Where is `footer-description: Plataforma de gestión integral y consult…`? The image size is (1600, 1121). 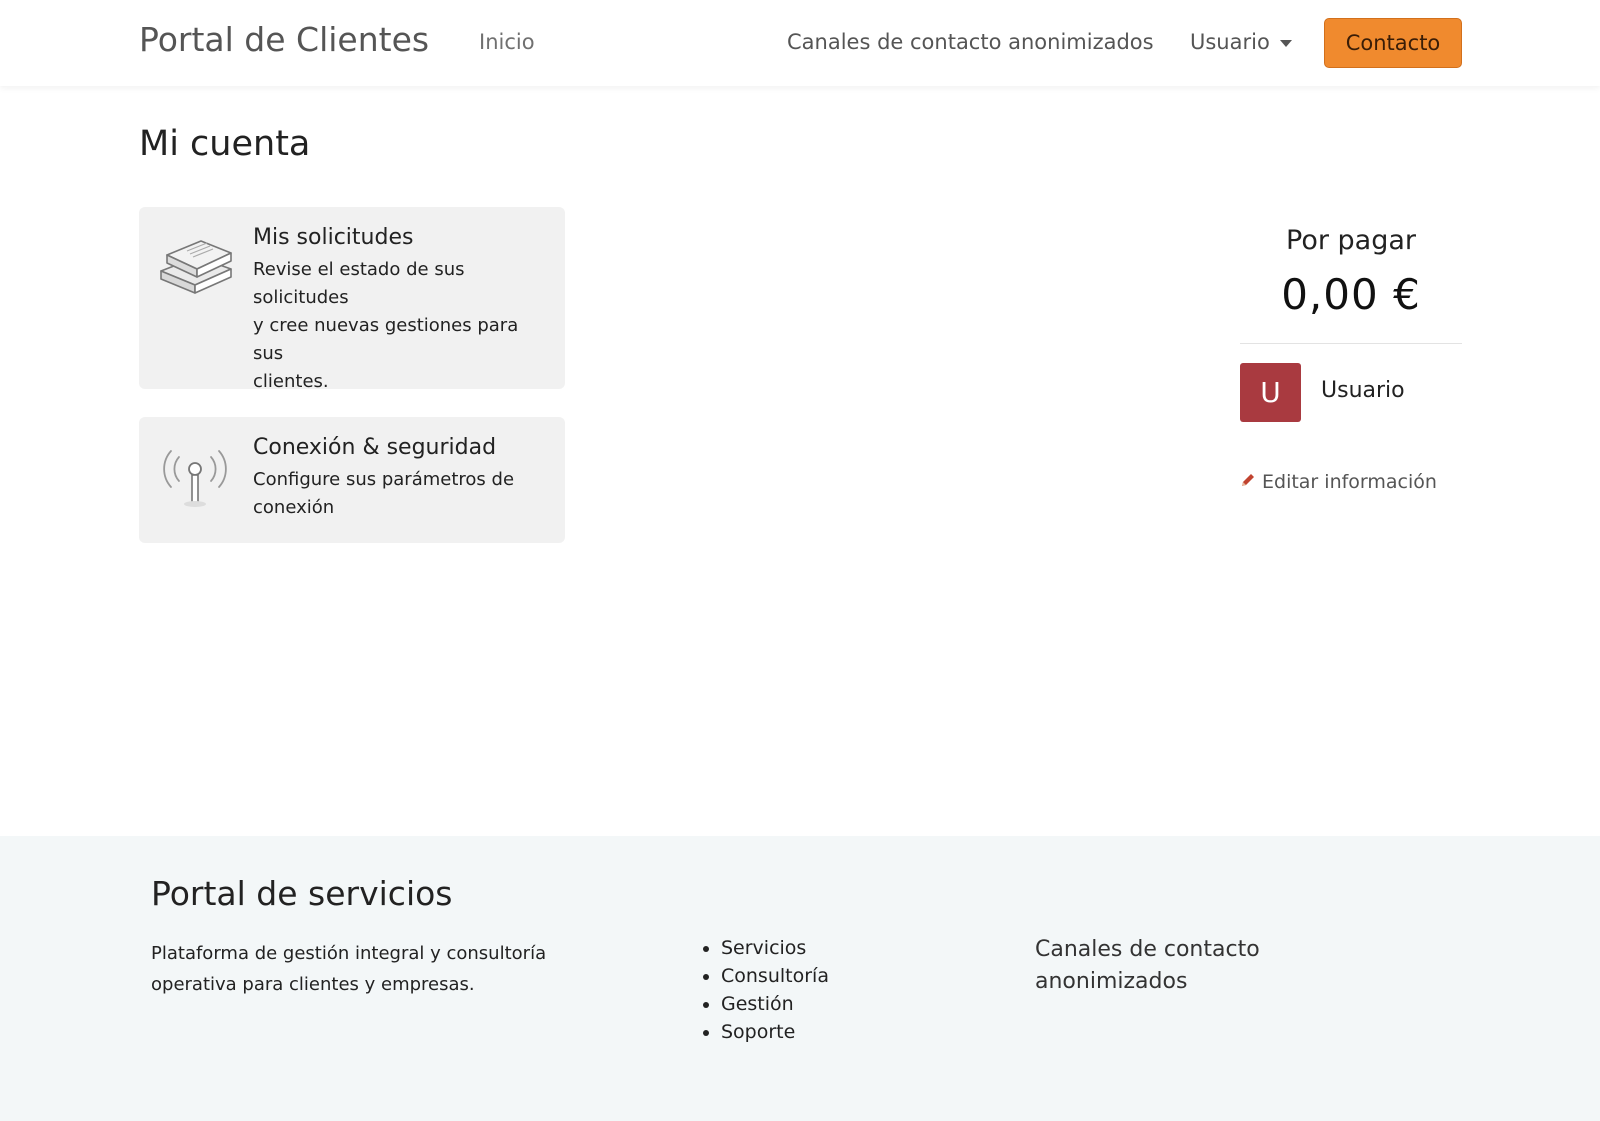
footer-description: Plataforma de gestión integral y consult… is located at coordinates (349, 969).